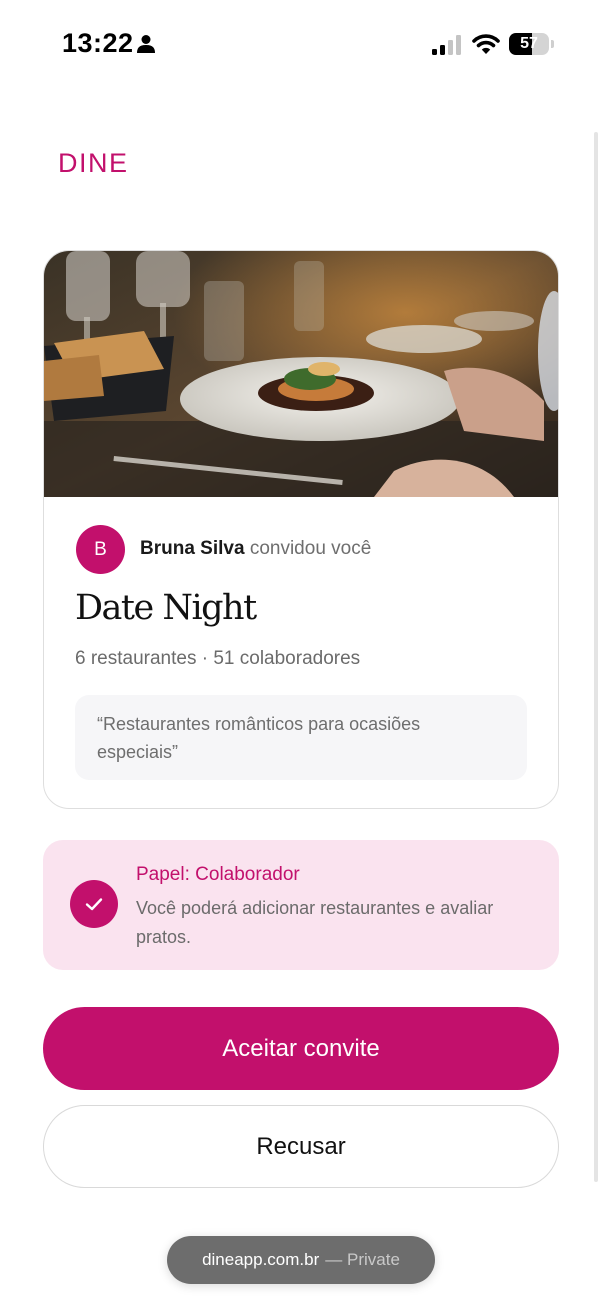 This screenshot has width=602, height=1306. Describe the element at coordinates (310, 548) in the screenshot. I see `inviter-action: convidou você` at that location.